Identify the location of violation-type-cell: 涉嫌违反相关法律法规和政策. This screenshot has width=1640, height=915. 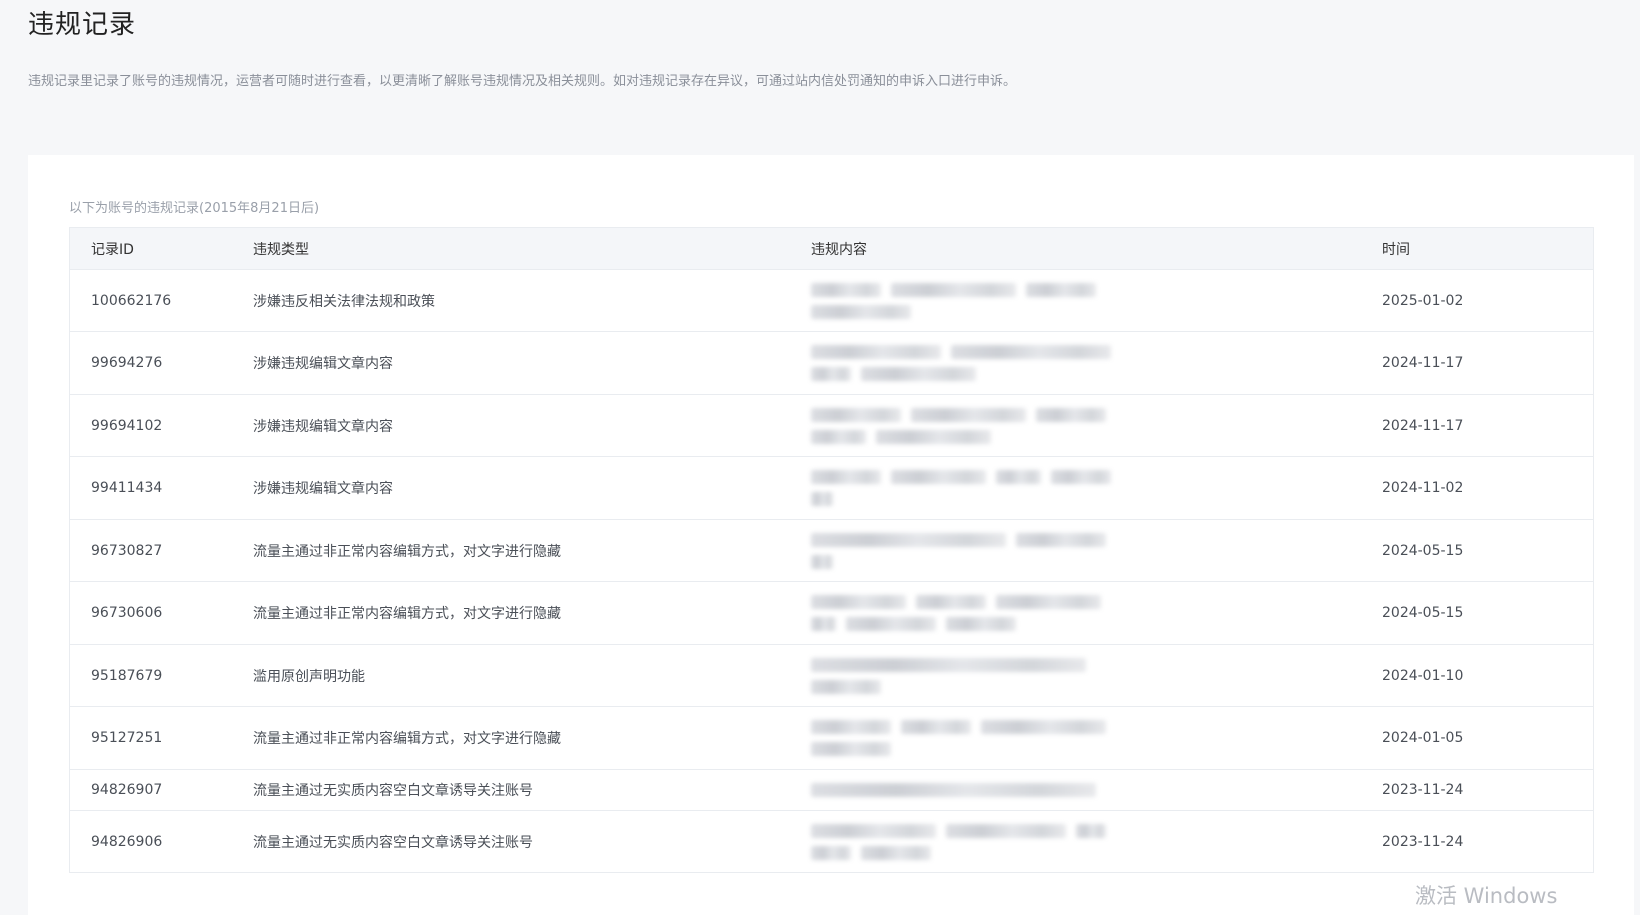
(344, 301).